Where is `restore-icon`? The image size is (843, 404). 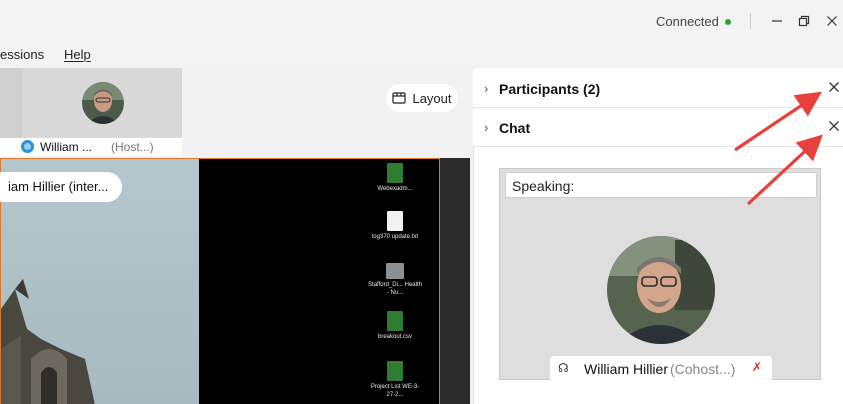 restore-icon is located at coordinates (804, 21).